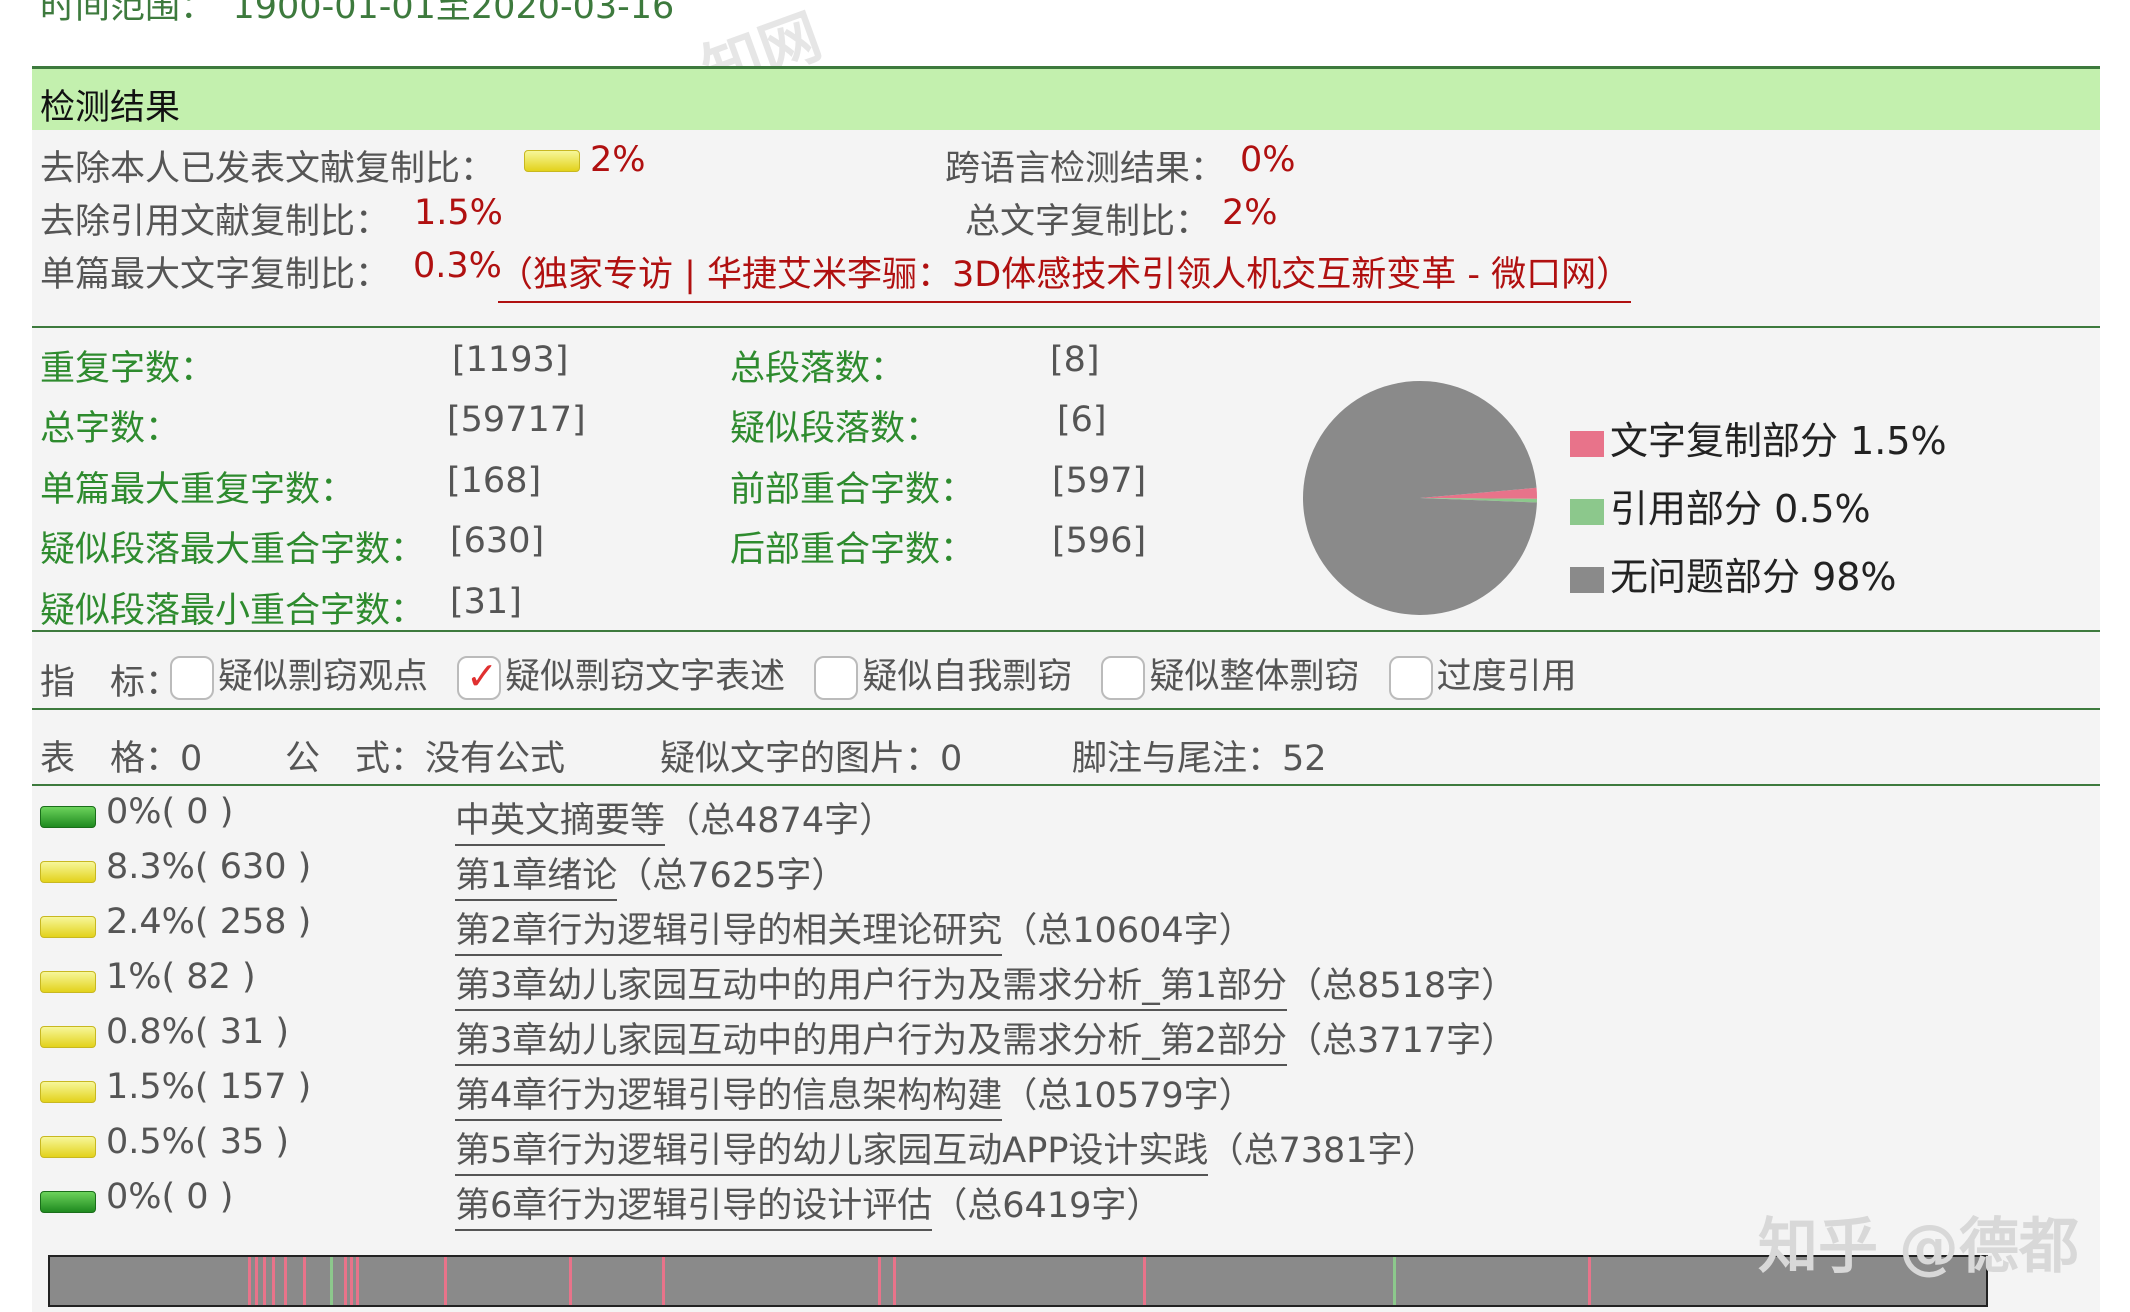 Image resolution: width=2130 pixels, height=1312 pixels. What do you see at coordinates (121, 755) in the screenshot?
I see `table-count: 表 格：0` at bounding box center [121, 755].